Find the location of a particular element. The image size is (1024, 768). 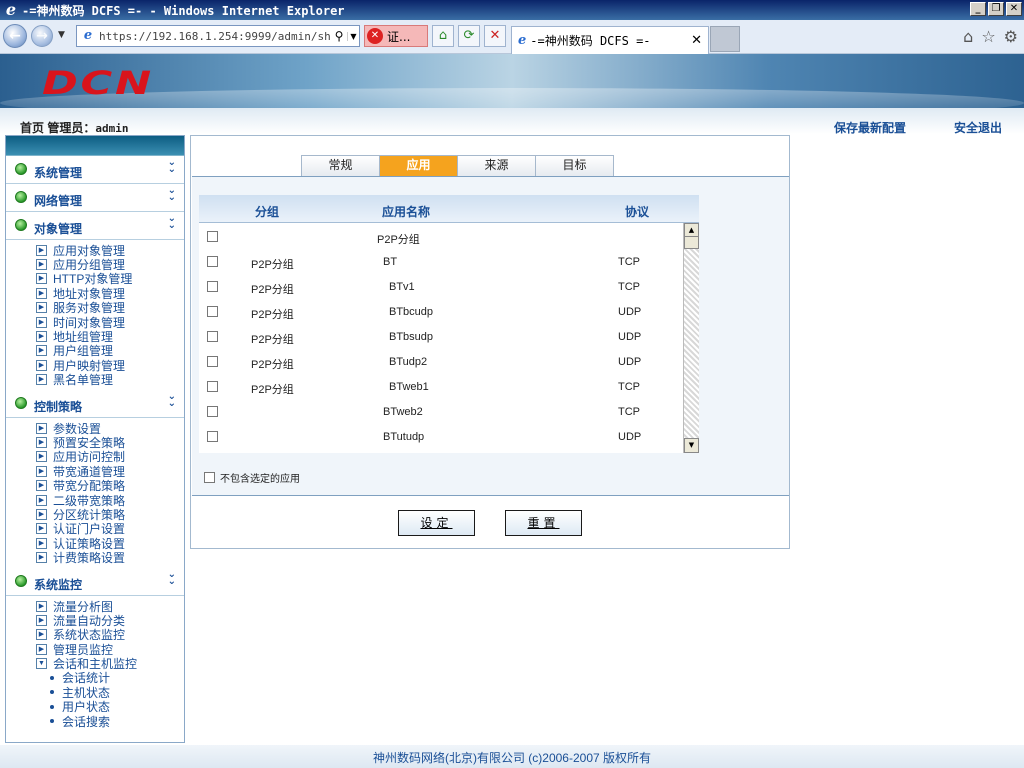

table-row: P2P分组 is located at coordinates (441, 235).